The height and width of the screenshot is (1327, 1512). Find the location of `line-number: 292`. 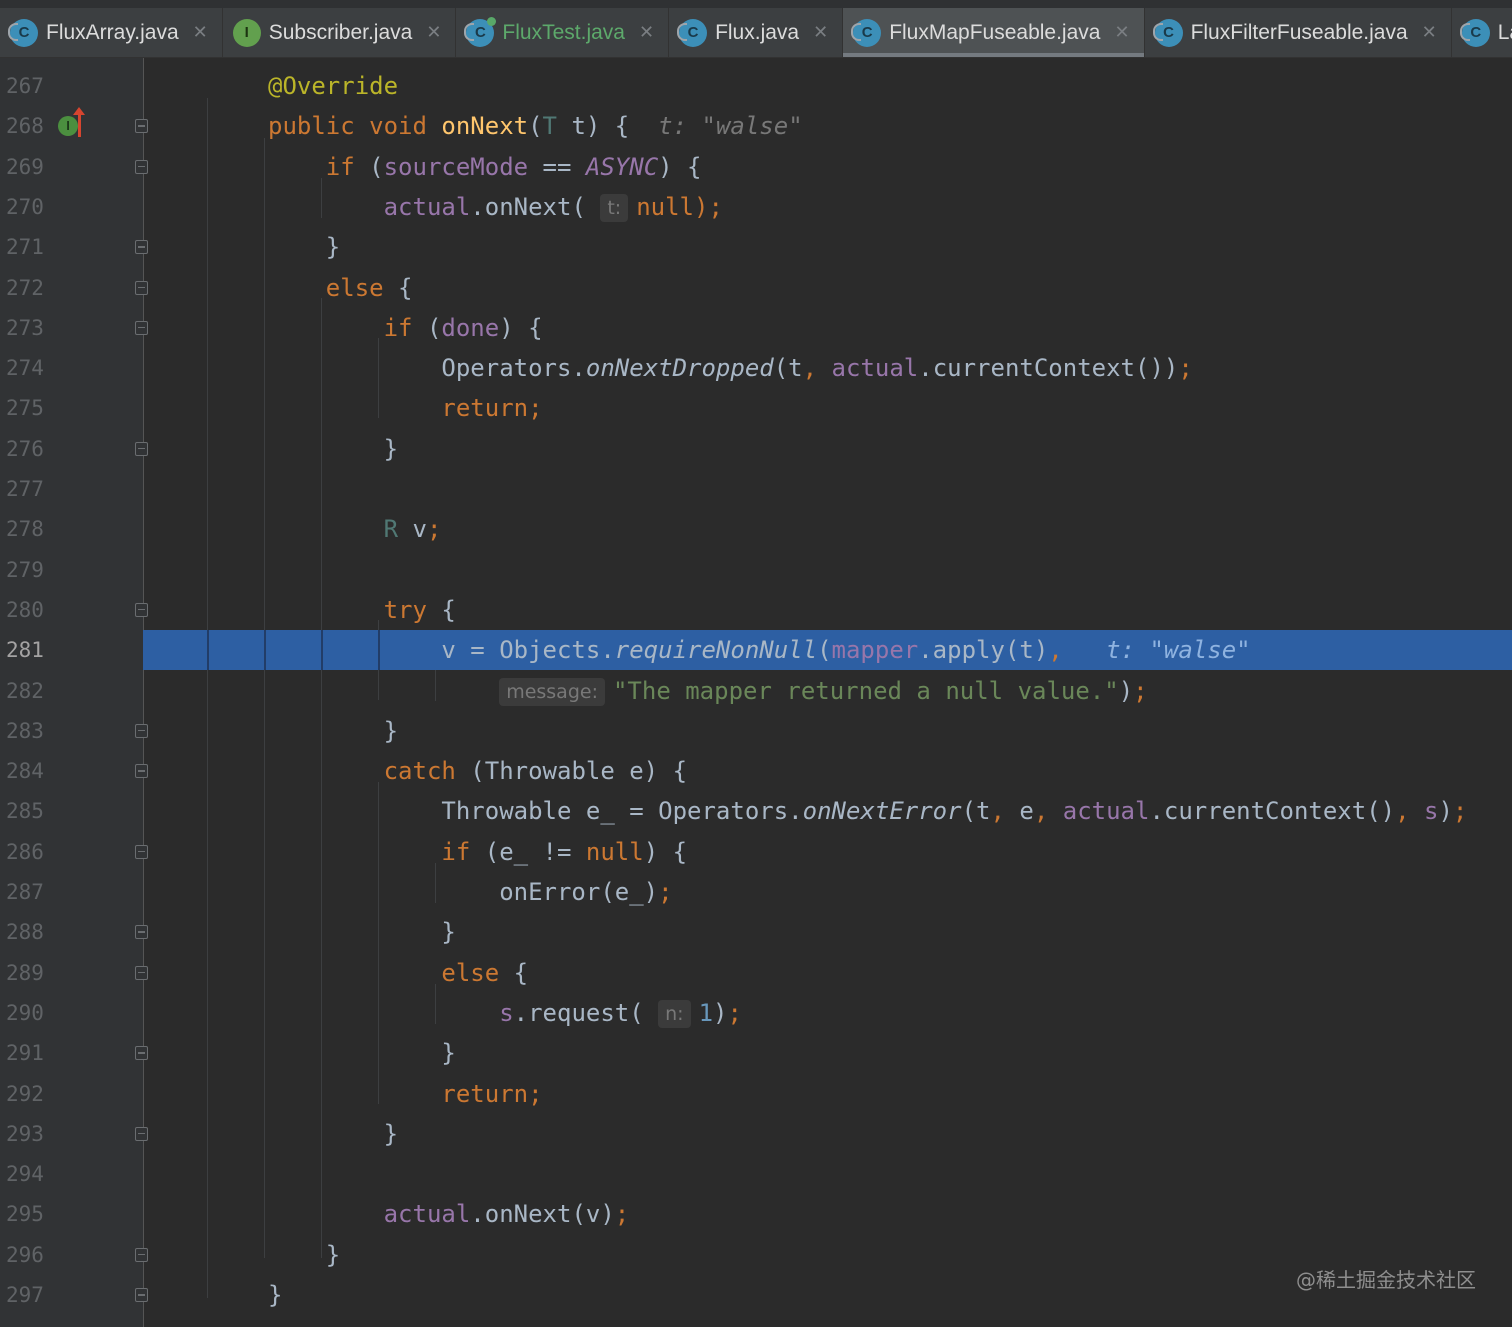

line-number: 292 is located at coordinates (25, 1093).